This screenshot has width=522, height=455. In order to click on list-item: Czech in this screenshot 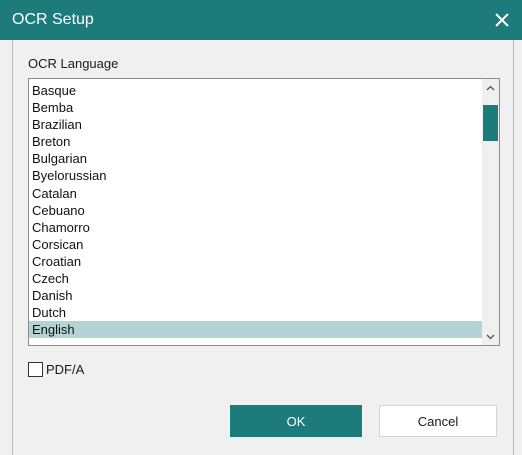, I will do `click(259, 278)`.